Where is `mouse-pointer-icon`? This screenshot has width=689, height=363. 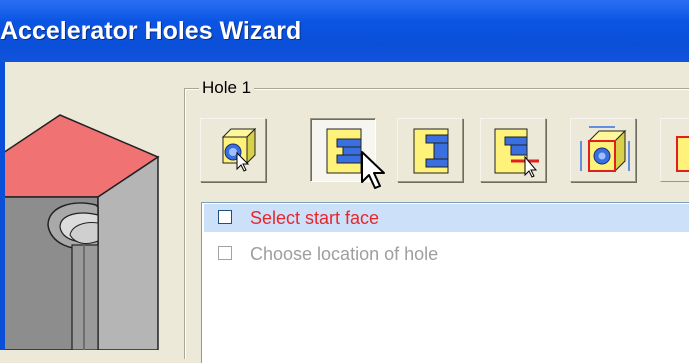
mouse-pointer-icon is located at coordinates (373, 170).